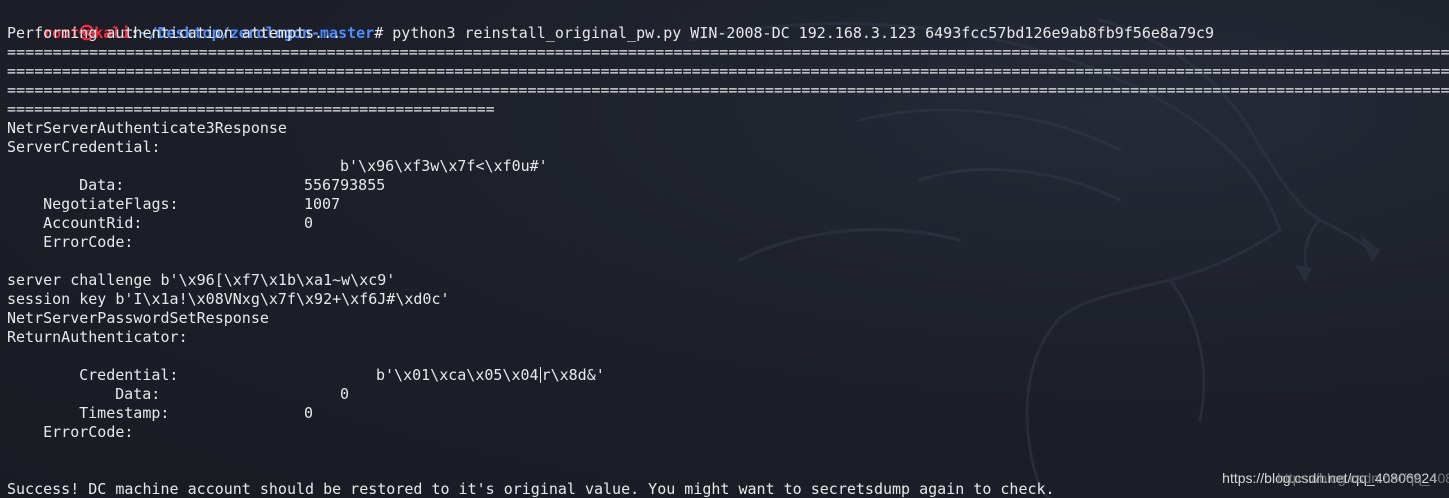 The width and height of the screenshot is (1449, 498). What do you see at coordinates (345, 394) in the screenshot?
I see `timestamp-value: 0` at bounding box center [345, 394].